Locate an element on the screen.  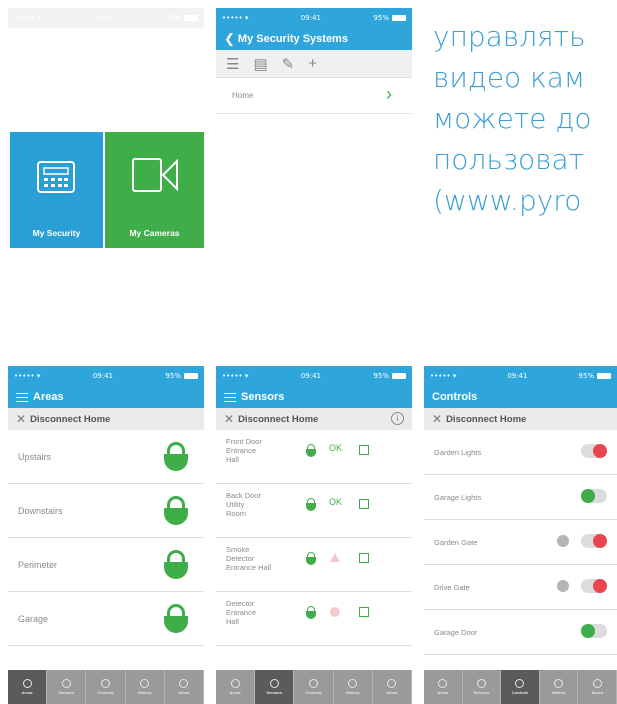
list-item: Upstairs is located at coordinates (106, 457).